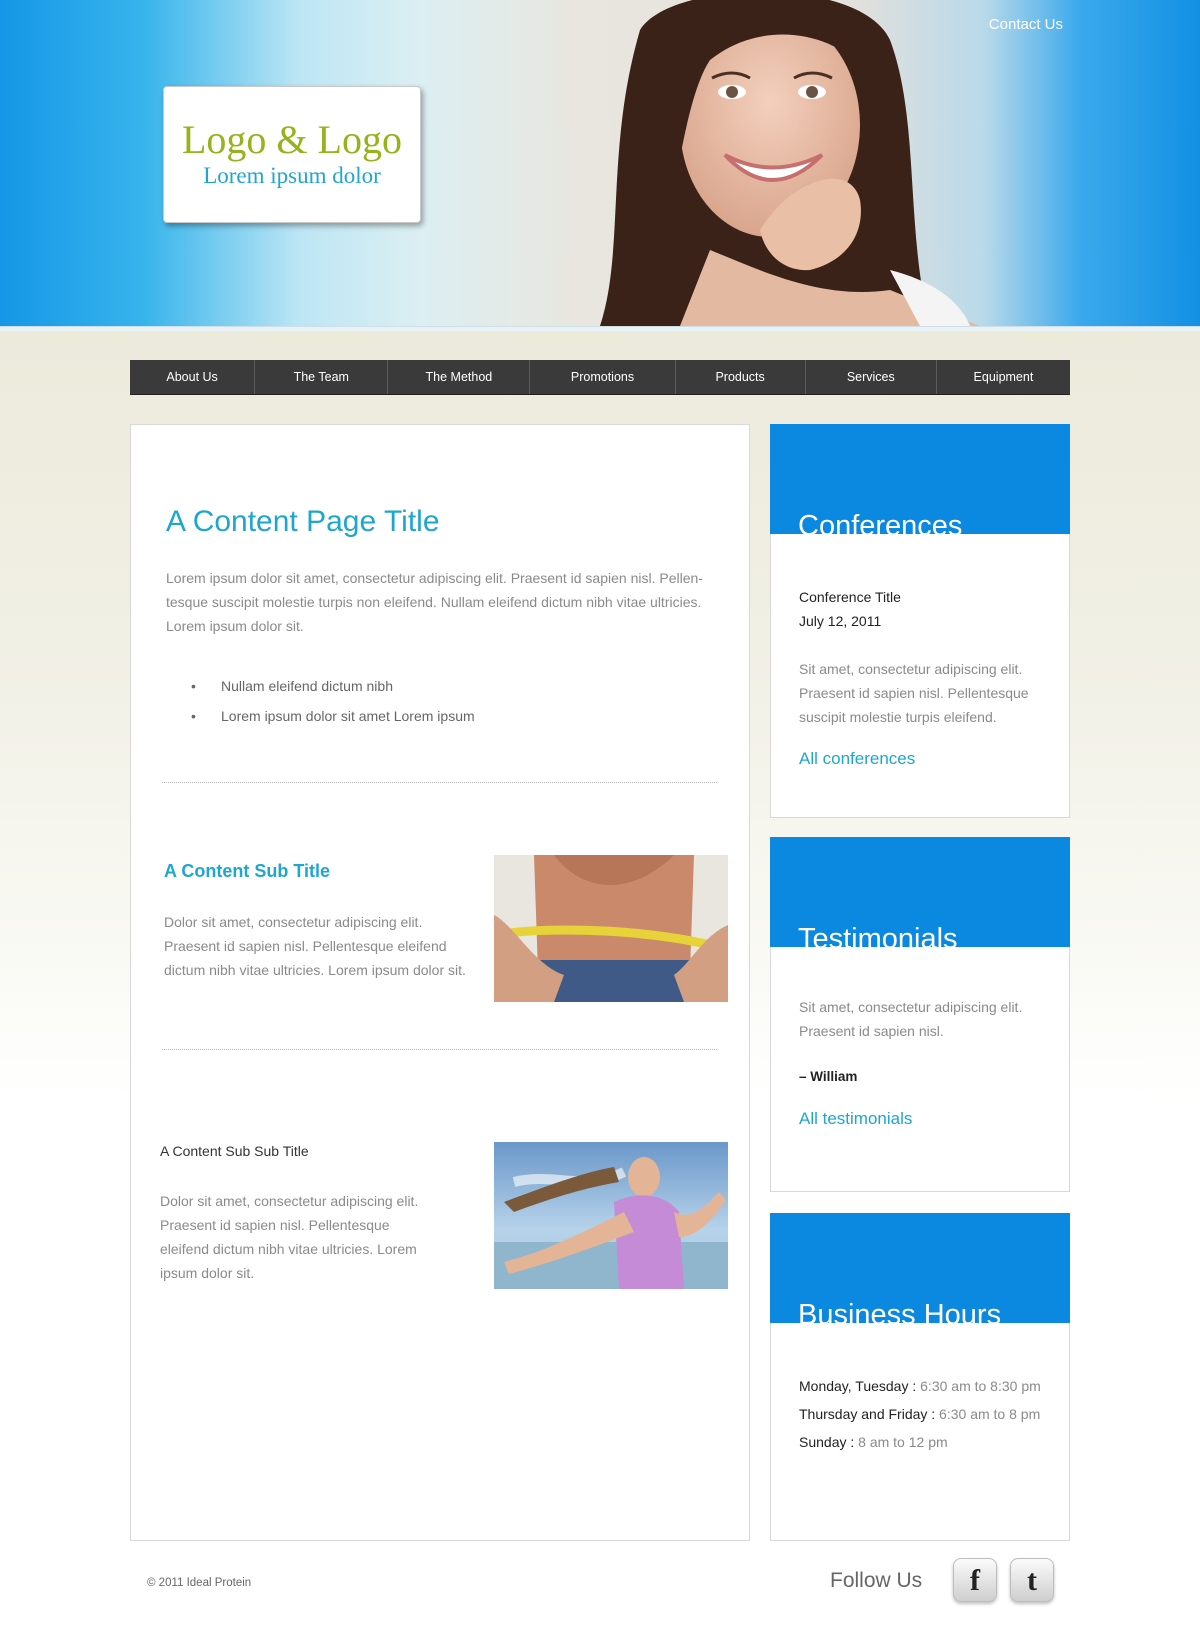 The width and height of the screenshot is (1200, 1625). Describe the element at coordinates (322, 377) in the screenshot. I see `nav-item-the-team: The Team` at that location.